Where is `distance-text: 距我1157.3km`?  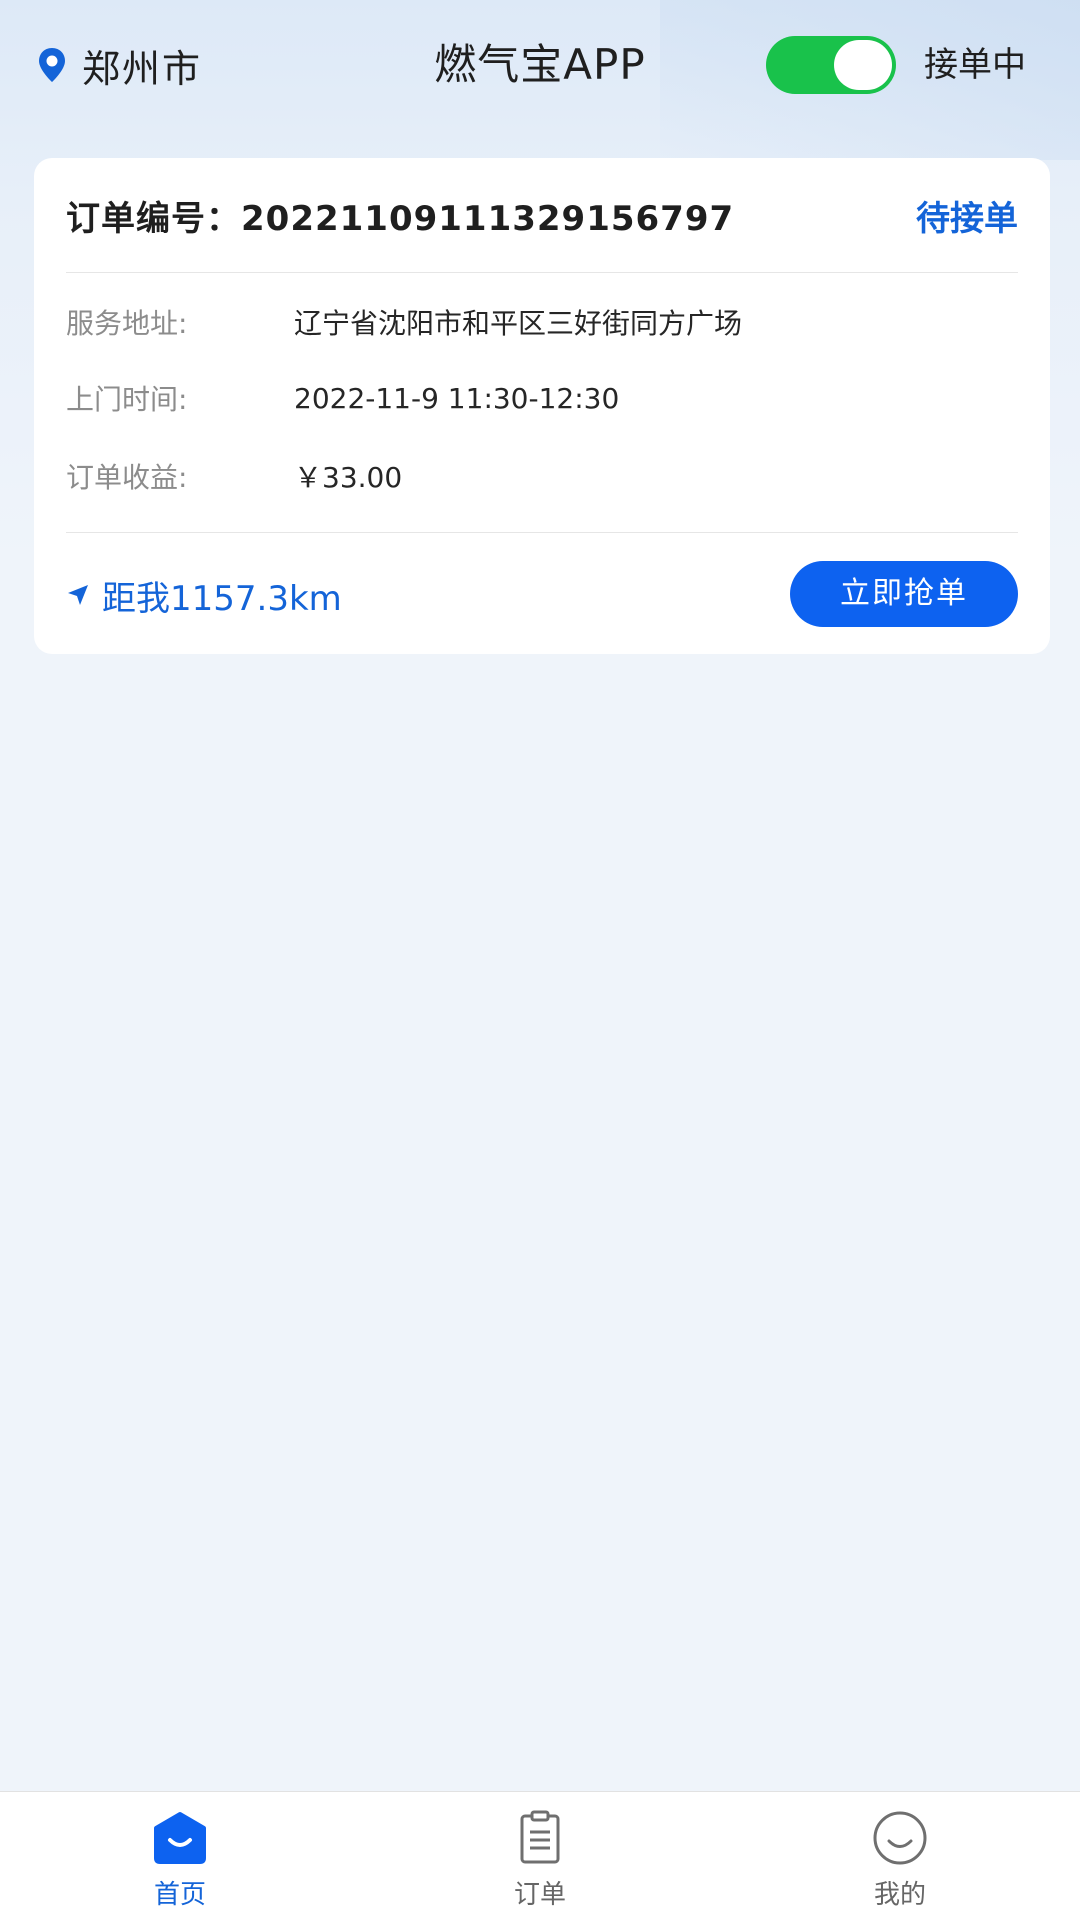 distance-text: 距我1157.3km is located at coordinates (222, 598).